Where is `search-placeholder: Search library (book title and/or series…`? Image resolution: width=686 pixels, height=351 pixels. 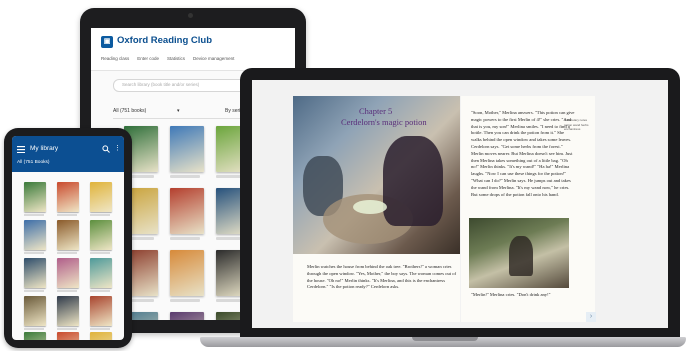 search-placeholder: Search library (book title and/or series… is located at coordinates (161, 84).